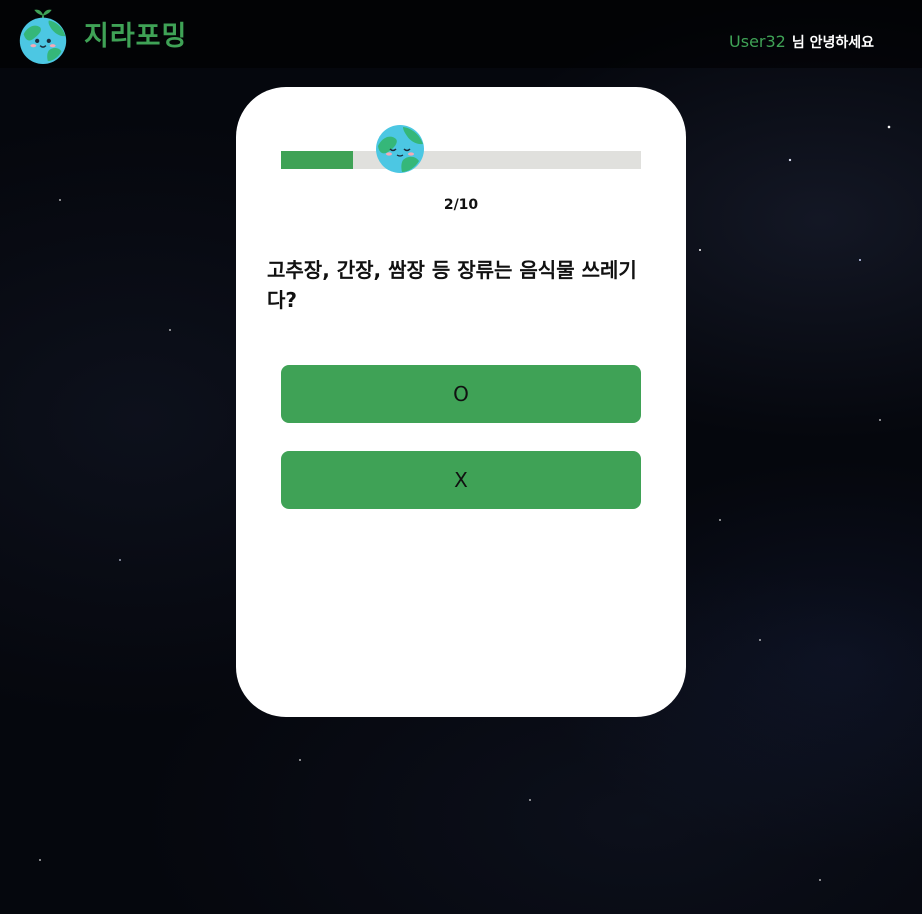 The image size is (922, 914). Describe the element at coordinates (461, 160) in the screenshot. I see `progress-bar` at that location.